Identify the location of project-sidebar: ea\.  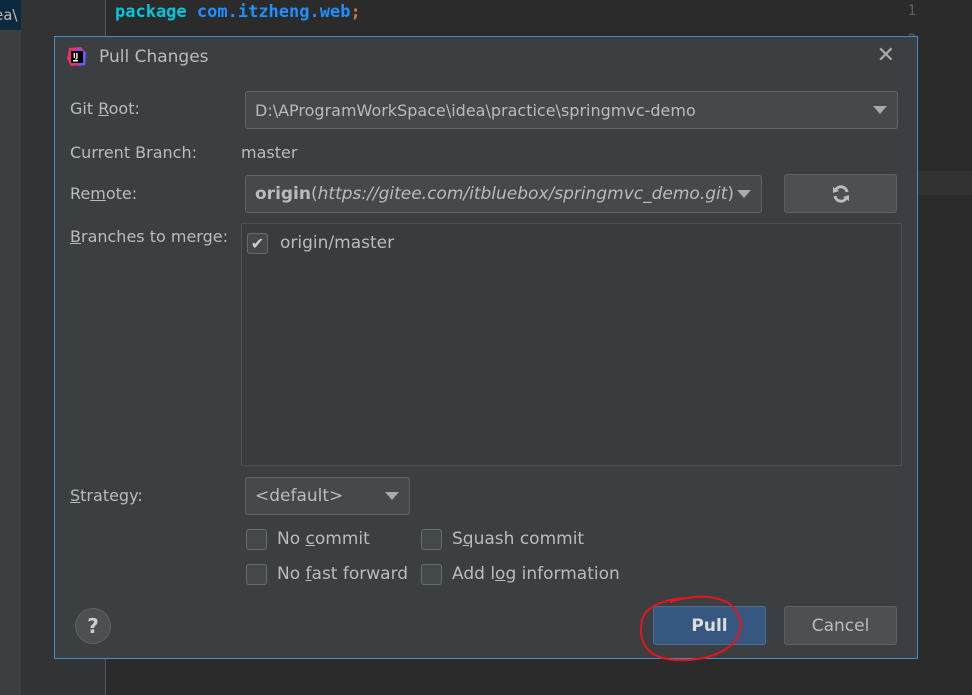
(10, 347).